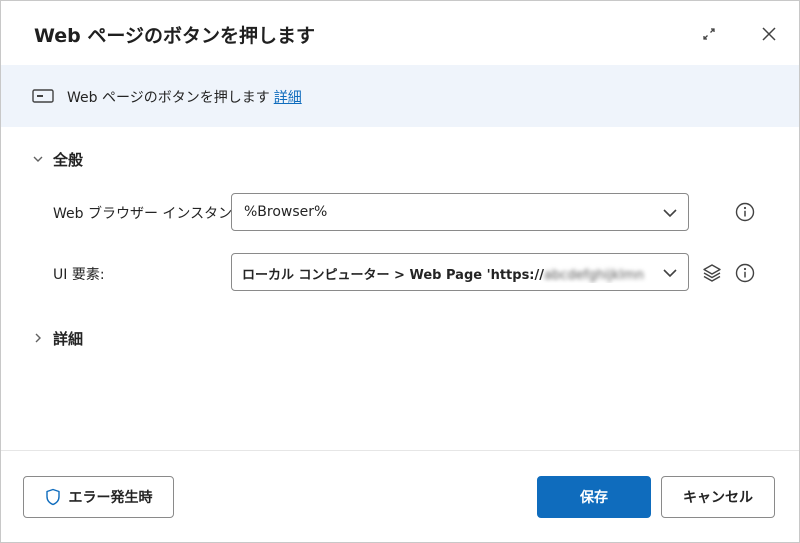  What do you see at coordinates (152, 214) in the screenshot?
I see `browser-instance-label: Web ブラウザー インスタンス:` at bounding box center [152, 214].